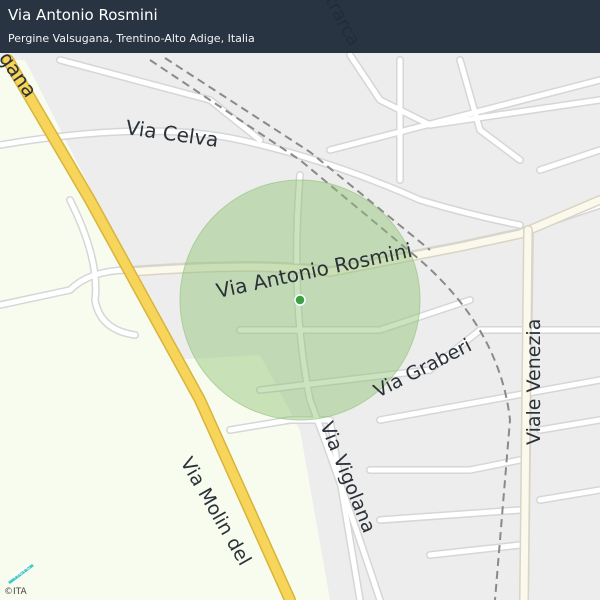 The height and width of the screenshot is (600, 600). What do you see at coordinates (15, 592) in the screenshot?
I see `copyright-text: ©ITA` at bounding box center [15, 592].